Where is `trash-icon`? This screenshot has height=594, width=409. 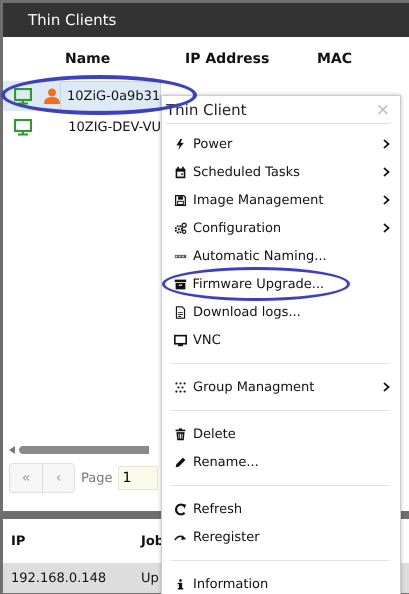
trash-icon is located at coordinates (180, 434).